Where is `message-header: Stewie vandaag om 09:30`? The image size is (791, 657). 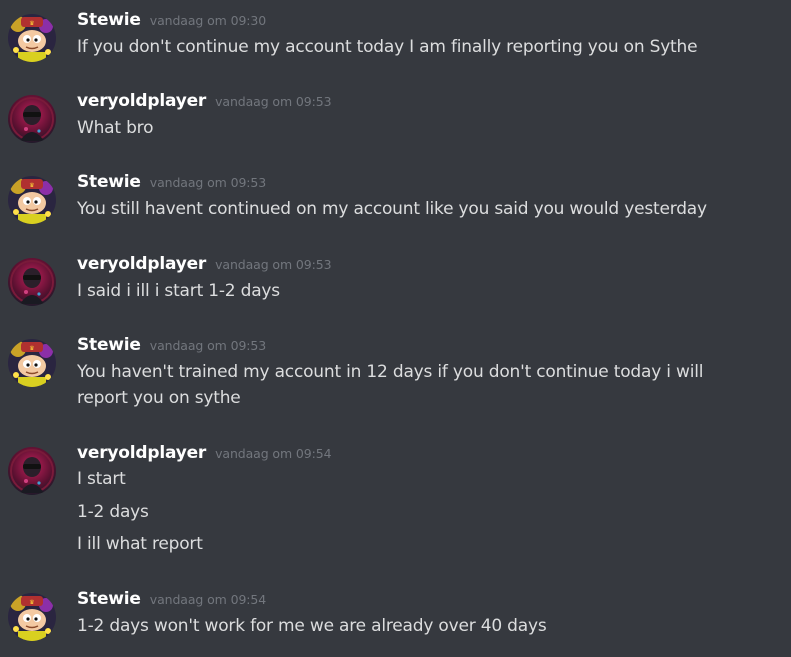 message-header: Stewie vandaag om 09:30 is located at coordinates (171, 20).